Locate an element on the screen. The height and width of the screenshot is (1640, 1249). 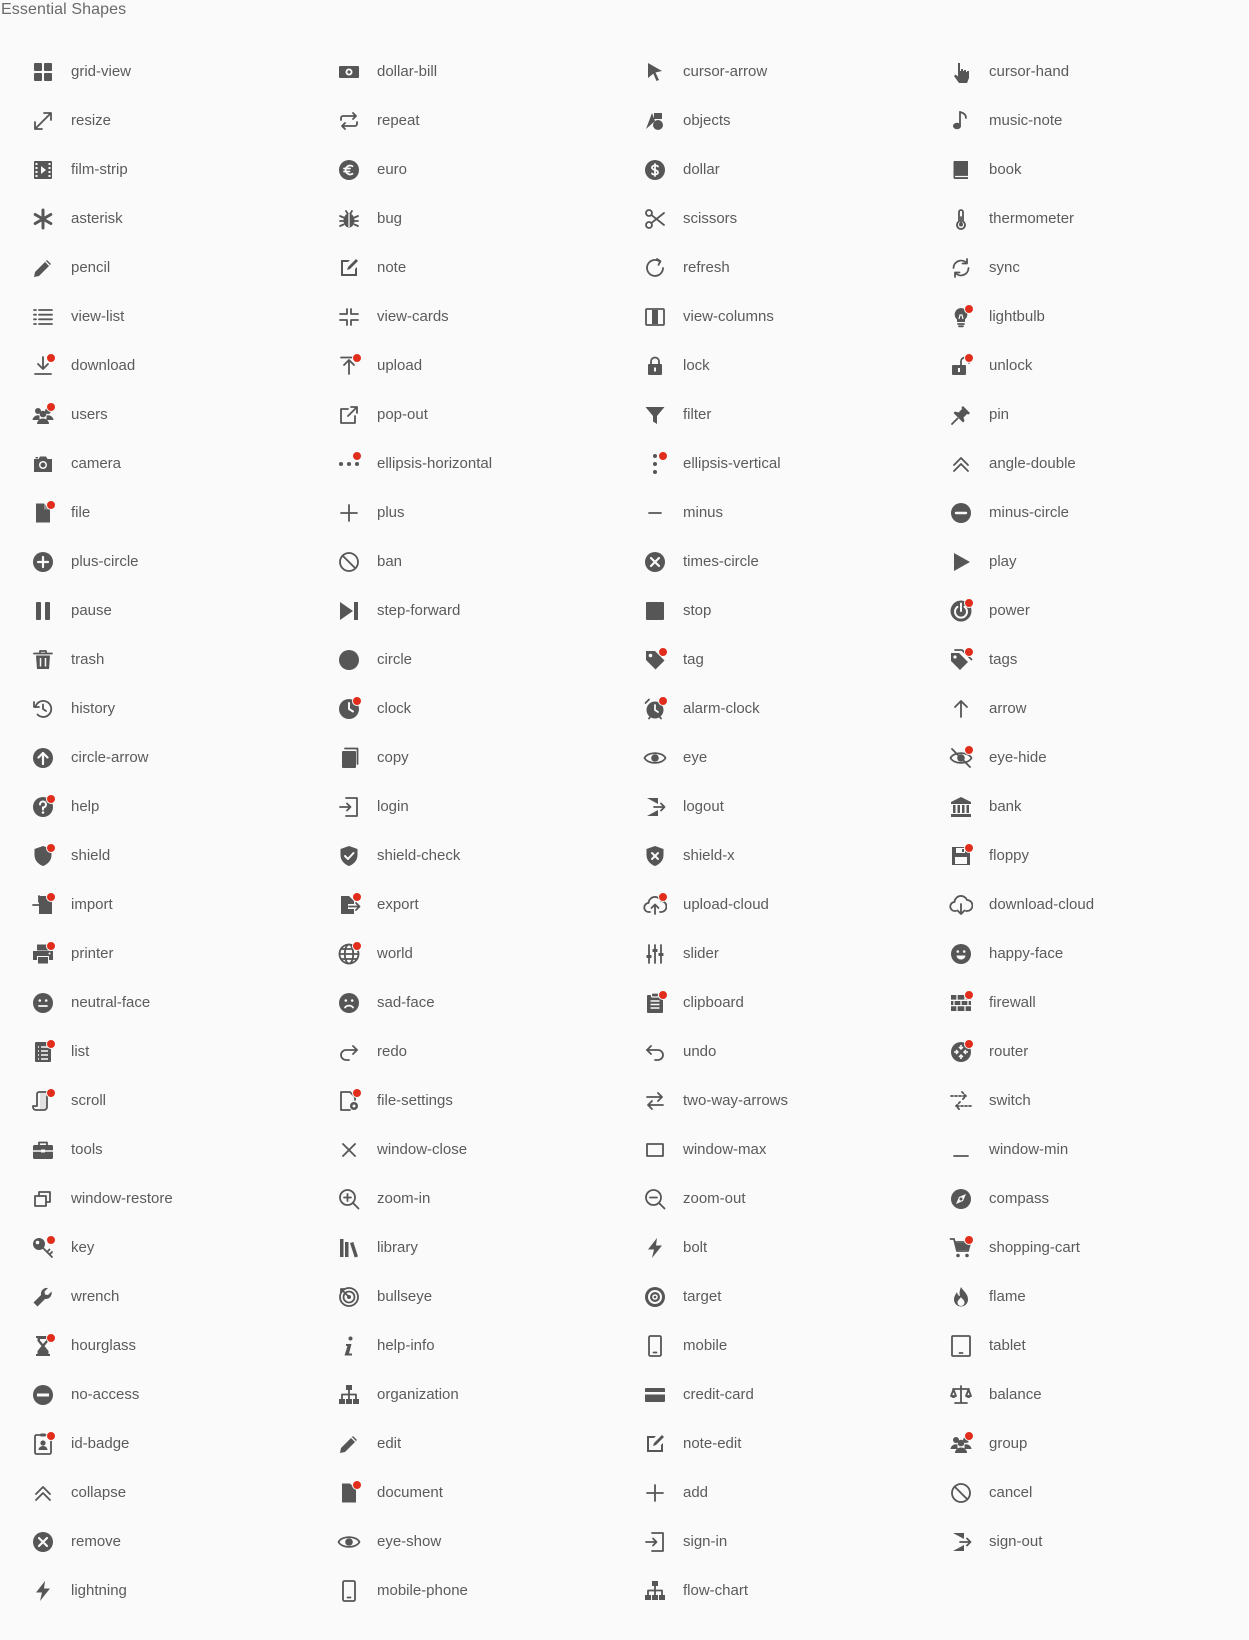
shape-item-minus: minus is located at coordinates (795, 512).